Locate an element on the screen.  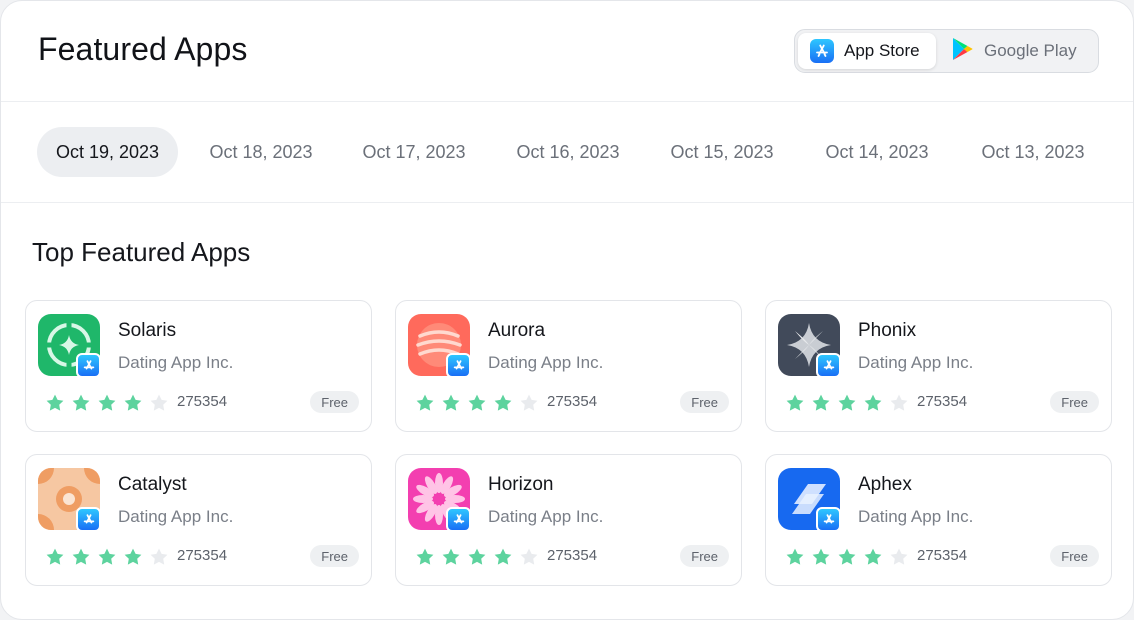
google-play-button: Google Play is located at coordinates (1006, 51).